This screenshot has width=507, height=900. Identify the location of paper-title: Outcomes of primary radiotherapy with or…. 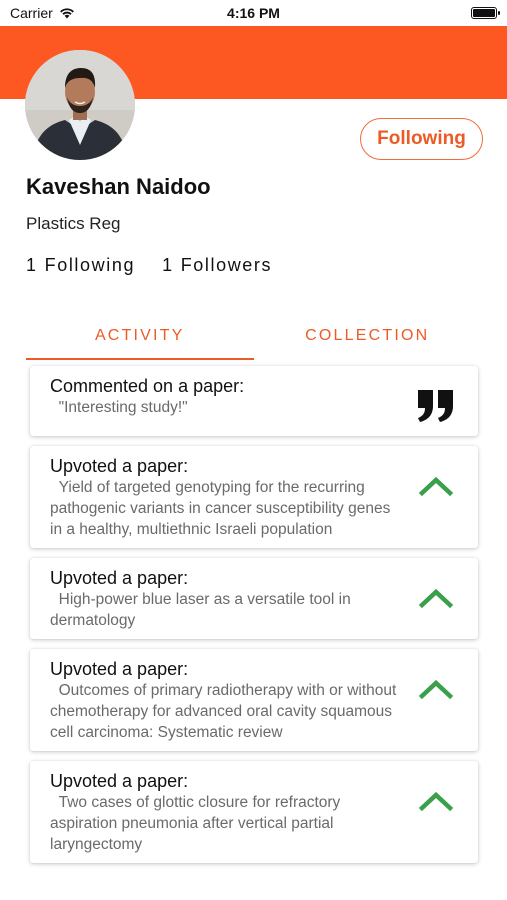
(223, 711).